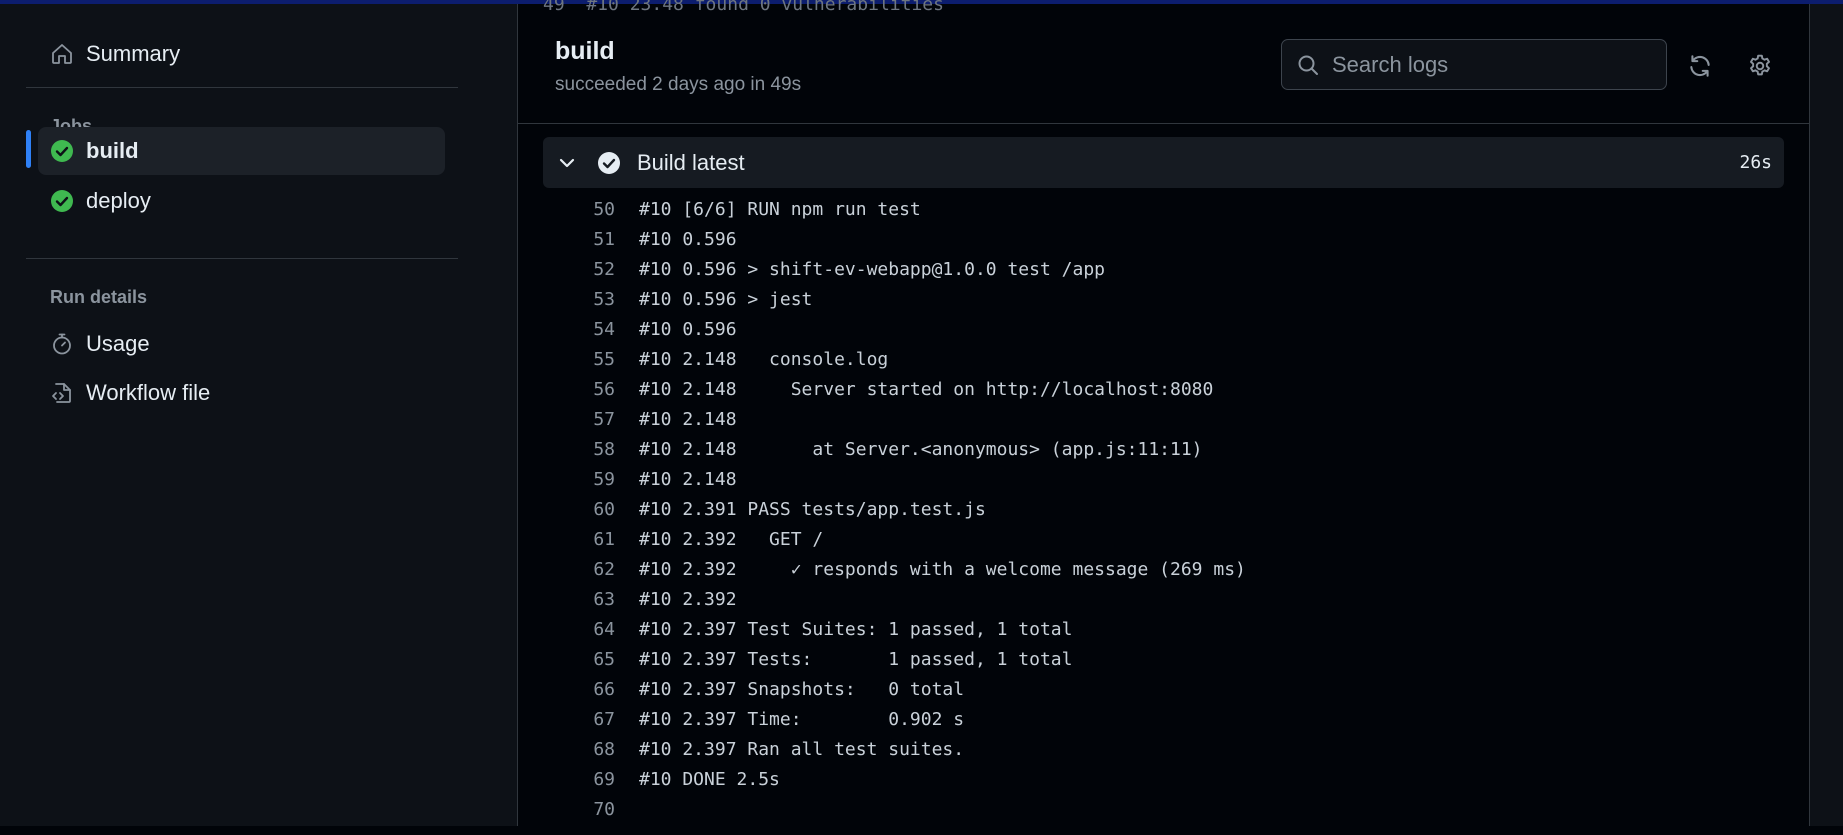  What do you see at coordinates (764, 359) in the screenshot?
I see `log-line-text: #10 2.148 console.log` at bounding box center [764, 359].